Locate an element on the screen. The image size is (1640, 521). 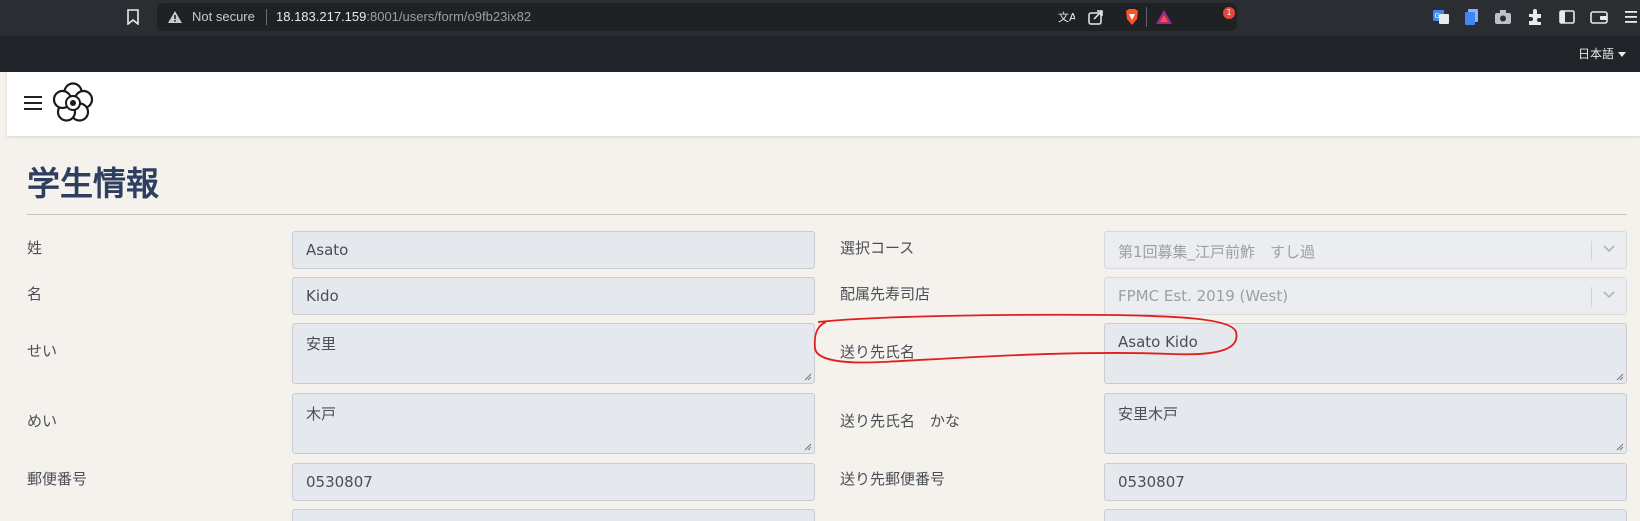
postal-code-input: 0530807 is located at coordinates (553, 482).